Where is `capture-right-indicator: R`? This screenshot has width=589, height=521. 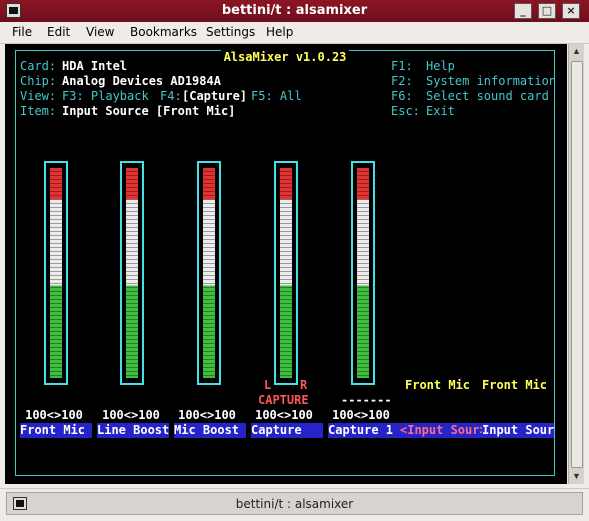 capture-right-indicator: R is located at coordinates (304, 385).